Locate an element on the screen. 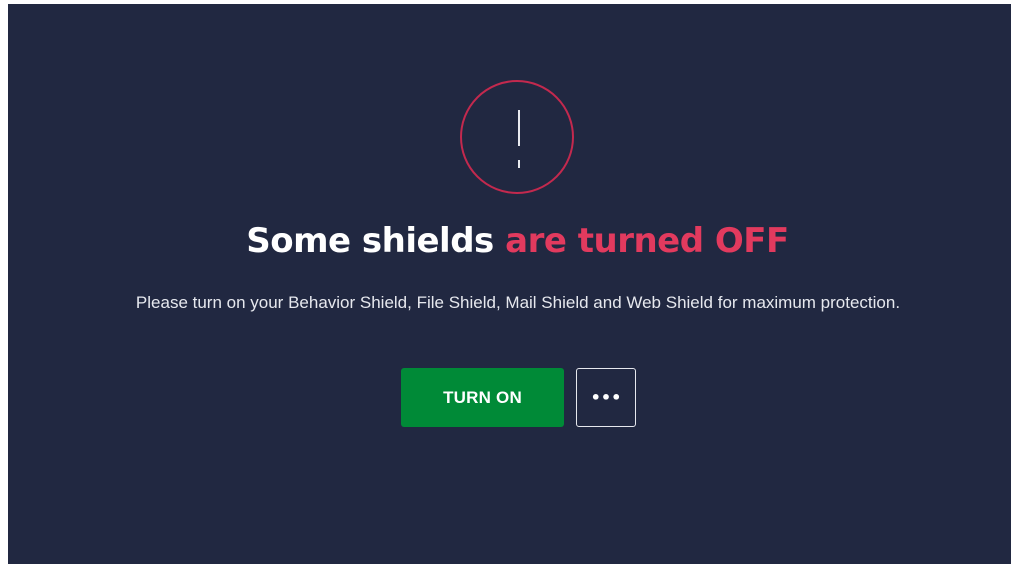 This screenshot has width=1011, height=564. exclamation-icon is located at coordinates (517, 137).